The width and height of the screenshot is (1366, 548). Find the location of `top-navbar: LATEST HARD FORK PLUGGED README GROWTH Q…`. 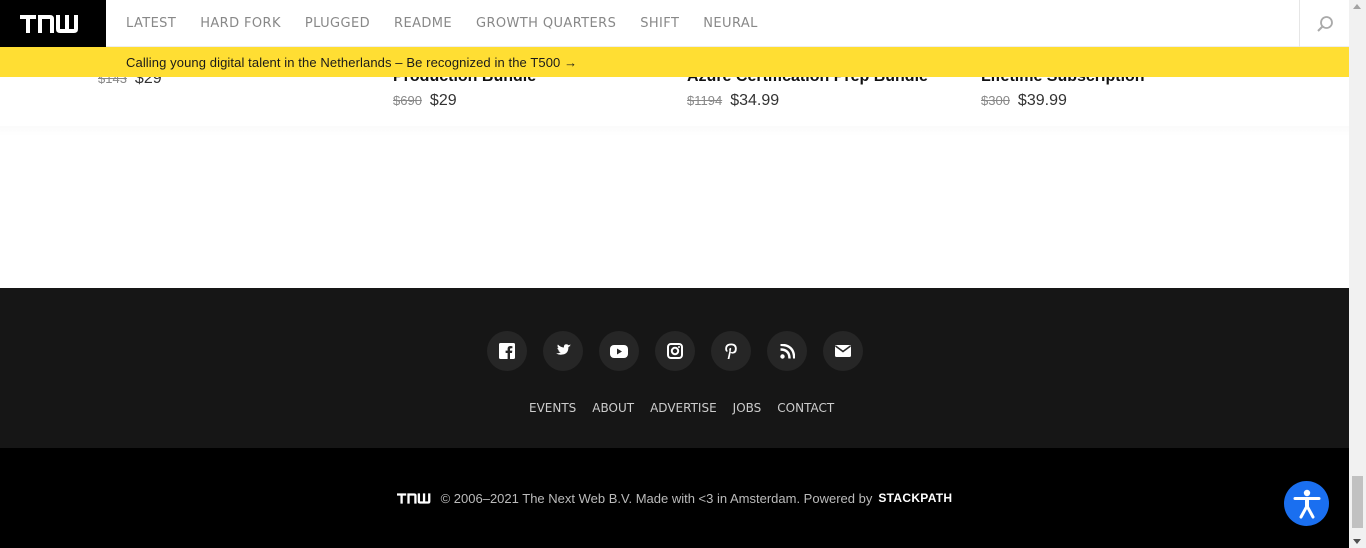

top-navbar: LATEST HARD FORK PLUGGED README GROWTH Q… is located at coordinates (674, 23).